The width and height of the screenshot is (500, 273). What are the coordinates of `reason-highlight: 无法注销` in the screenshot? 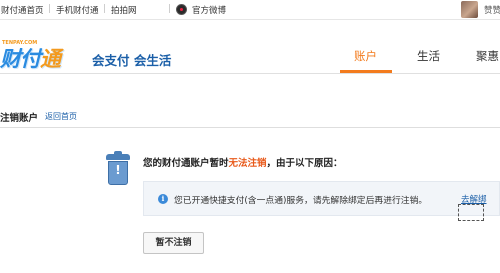 It's located at (247, 163).